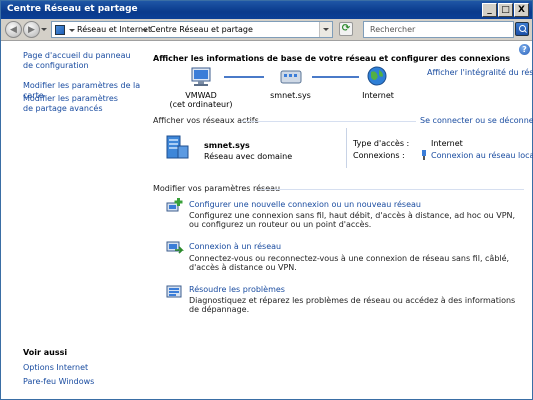 The height and width of the screenshot is (400, 533). I want to click on internet-globe-icon, so click(377, 76).